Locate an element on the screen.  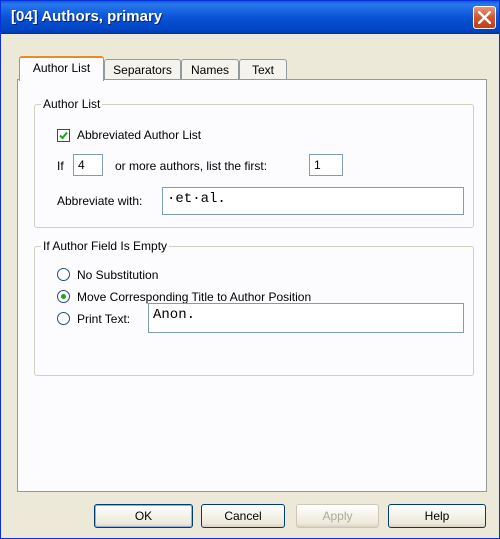
list-first-input: 1 is located at coordinates (326, 165).